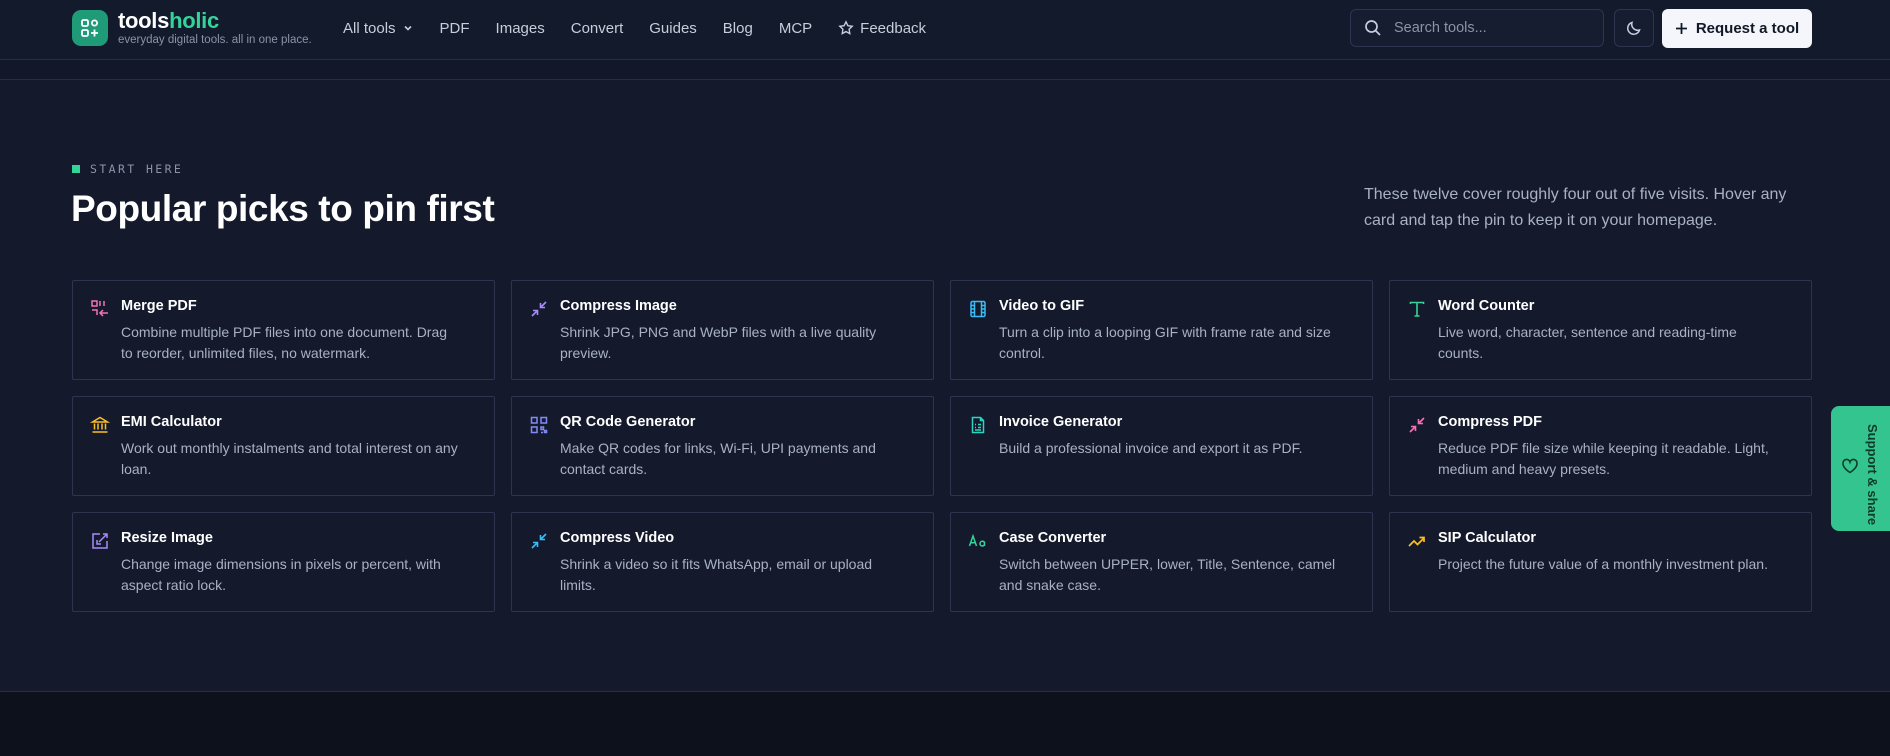  What do you see at coordinates (945, 70) in the screenshot?
I see `sub-header-strip` at bounding box center [945, 70].